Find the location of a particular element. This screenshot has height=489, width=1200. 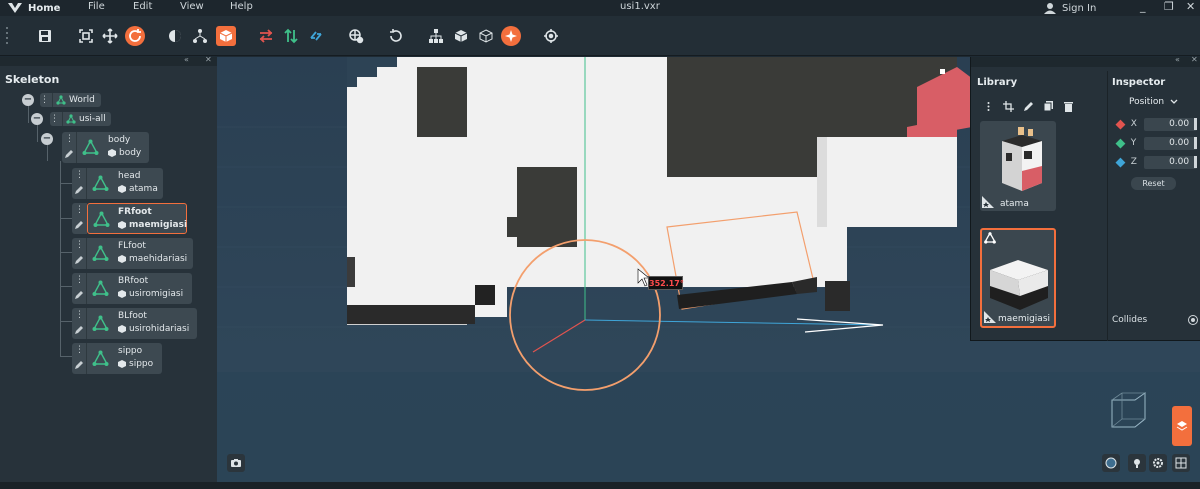

target-button is located at coordinates (551, 36).